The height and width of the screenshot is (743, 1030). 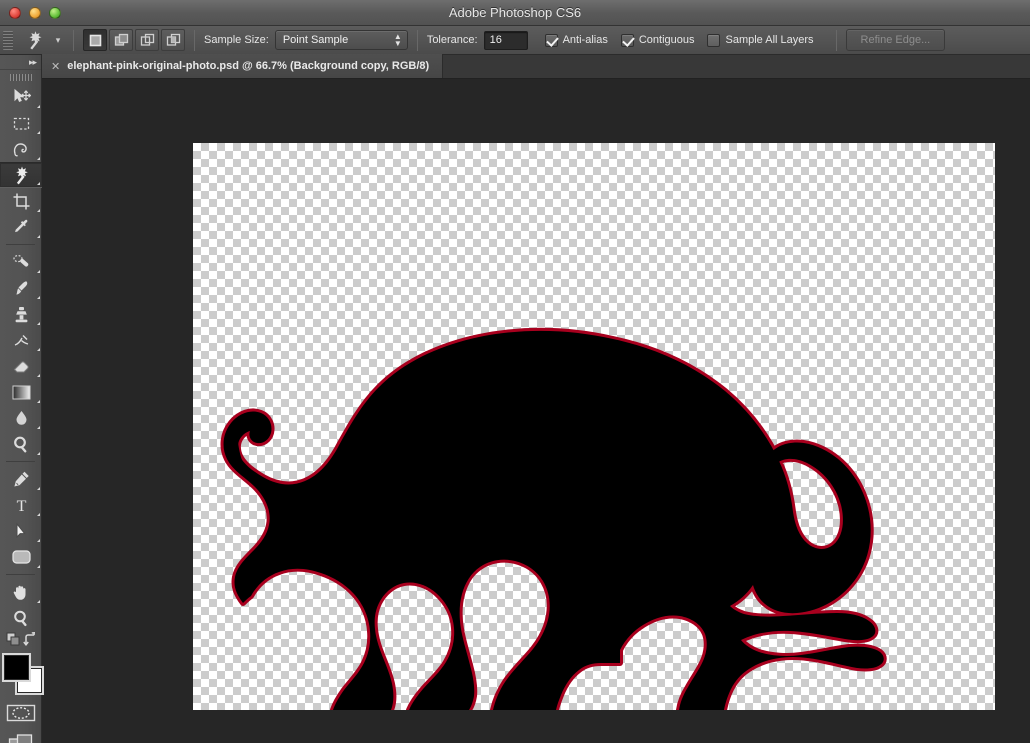 I want to click on svg-text: T, so click(x=21, y=506).